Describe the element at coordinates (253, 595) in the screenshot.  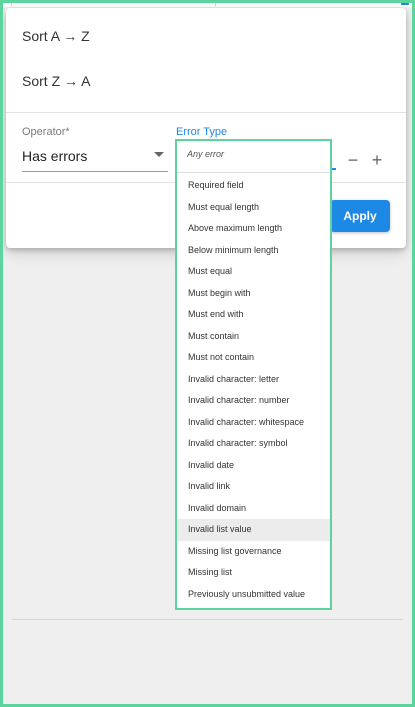
I see `error-type-option: Previously unsubmitted value` at that location.